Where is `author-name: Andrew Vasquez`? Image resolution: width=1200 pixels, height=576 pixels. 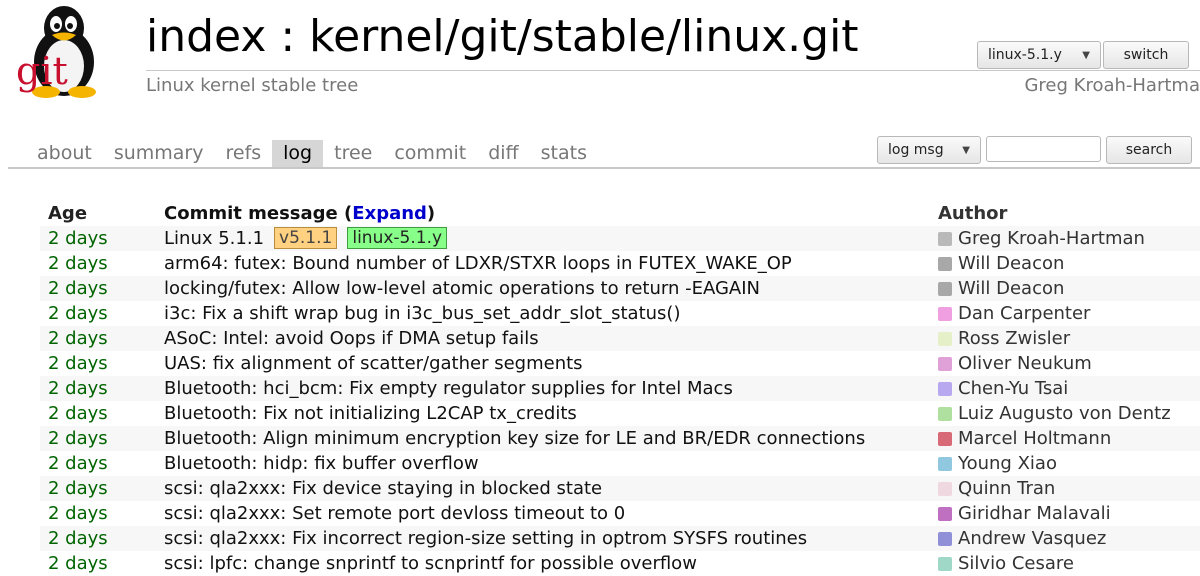
author-name: Andrew Vasquez is located at coordinates (1032, 538).